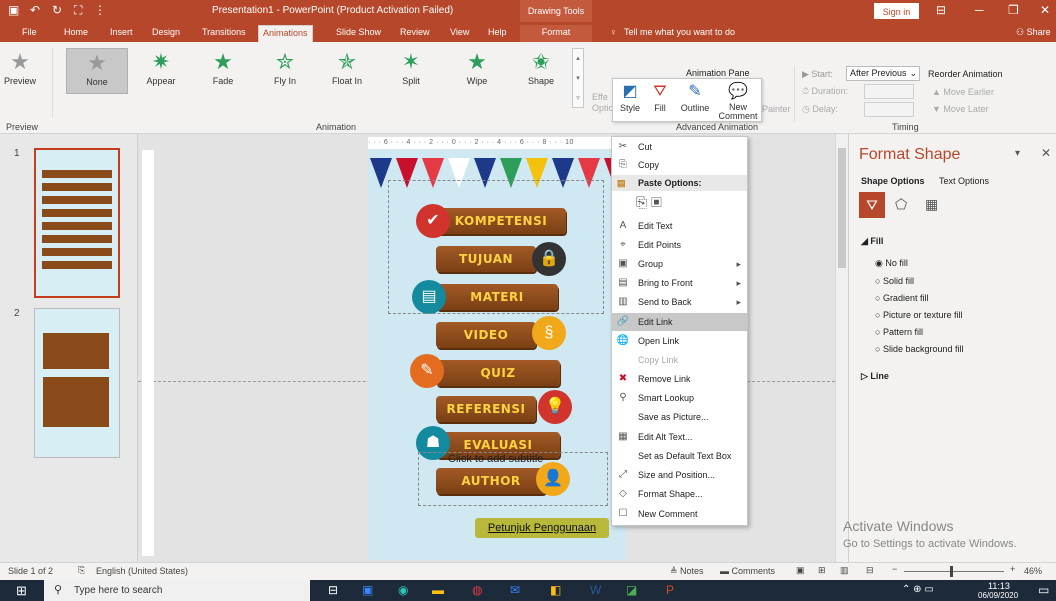  Describe the element at coordinates (477, 590) in the screenshot. I see `chrome-icon: ◍` at that location.